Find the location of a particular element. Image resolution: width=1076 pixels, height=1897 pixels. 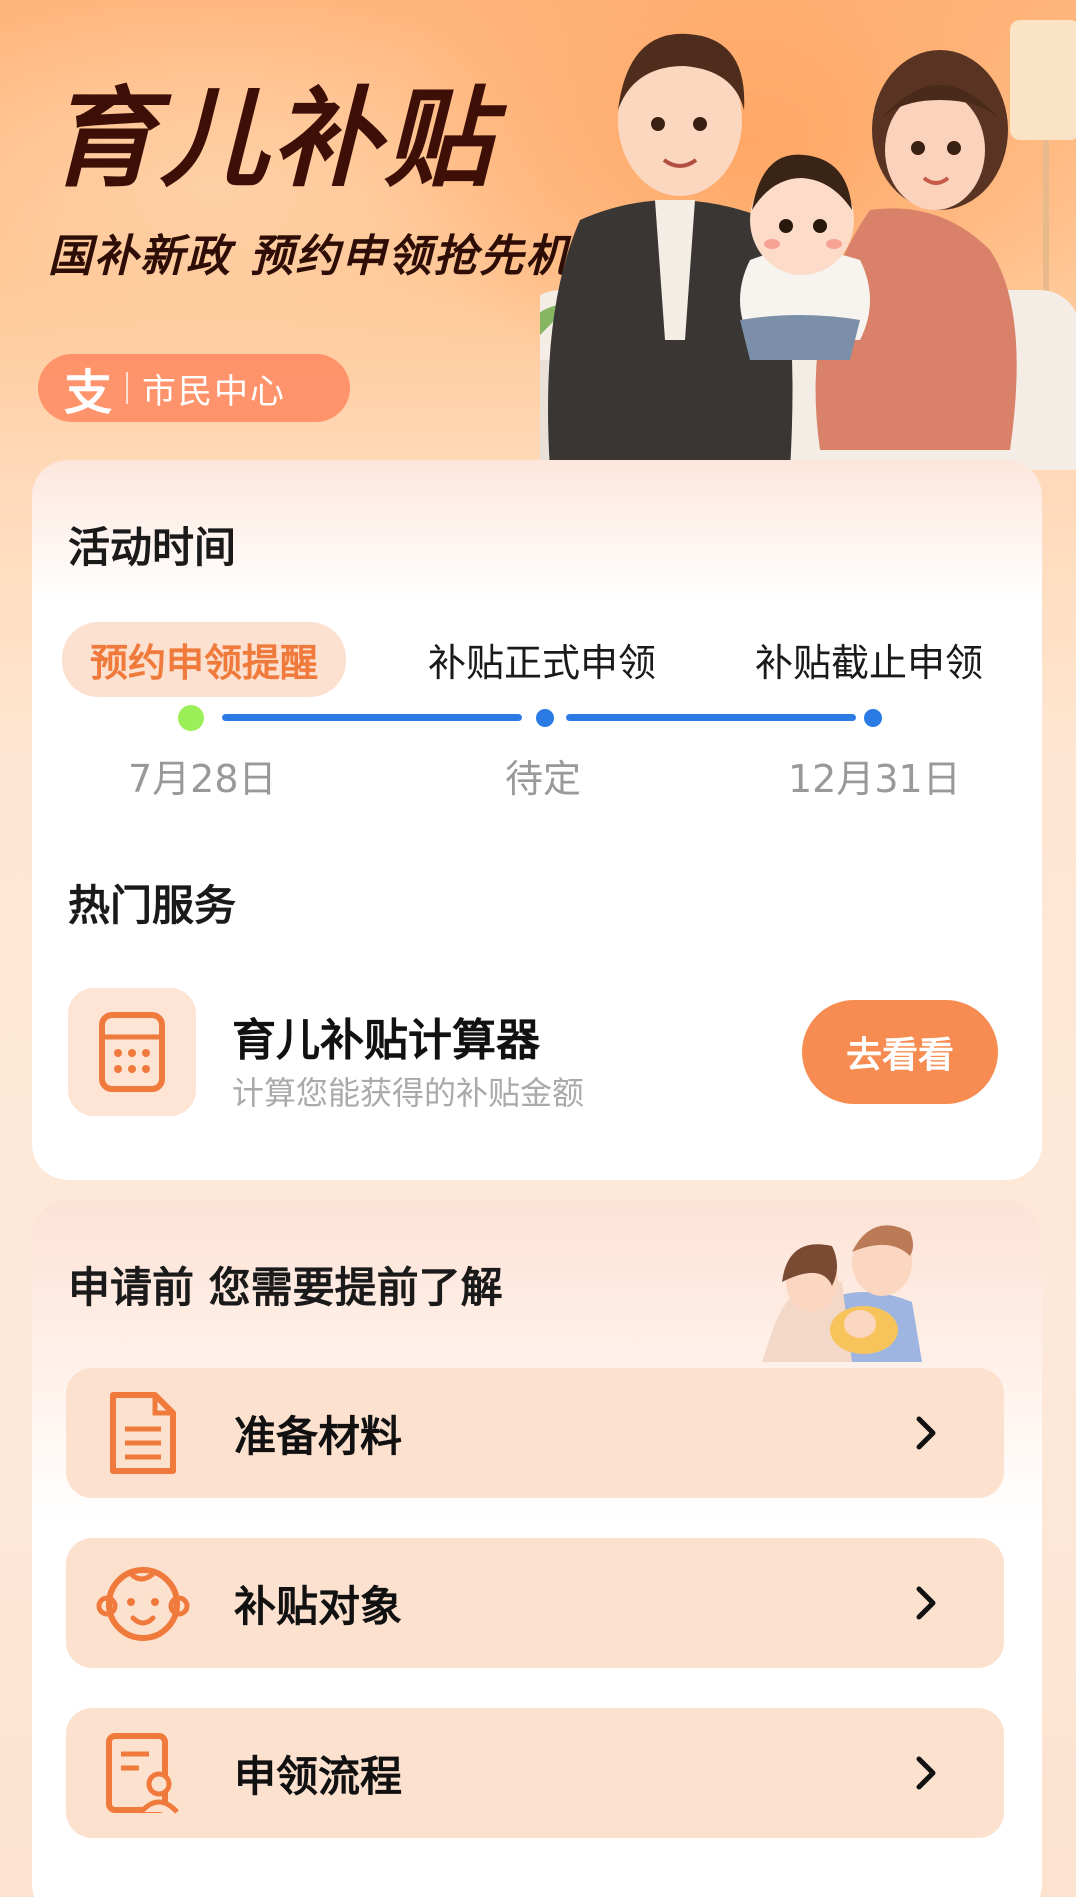

hero-subtitle: 国补新政 预约申领抢先机 is located at coordinates (310, 256).